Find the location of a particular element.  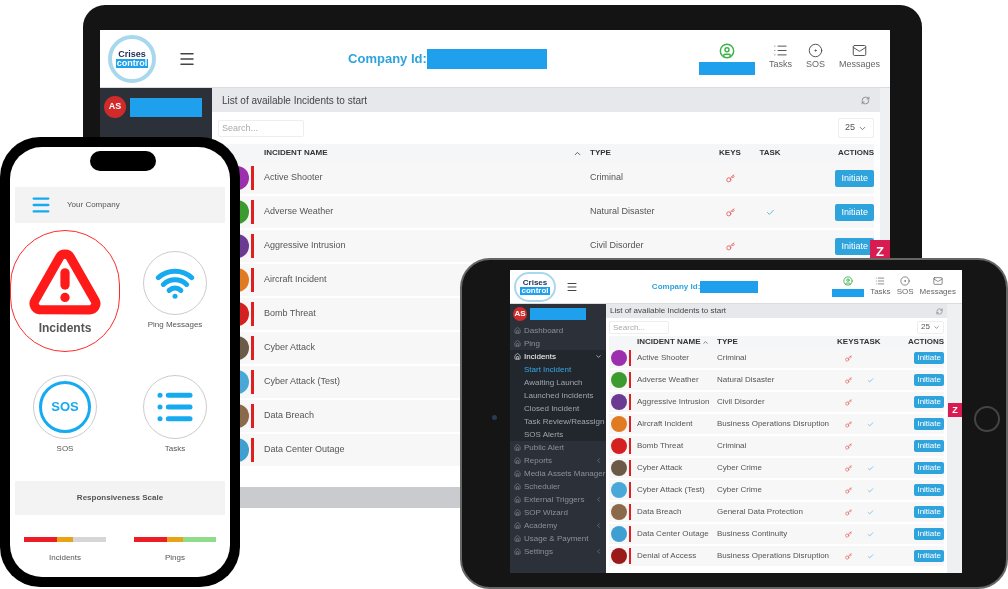

circle-icon is located at coordinates (905, 281).